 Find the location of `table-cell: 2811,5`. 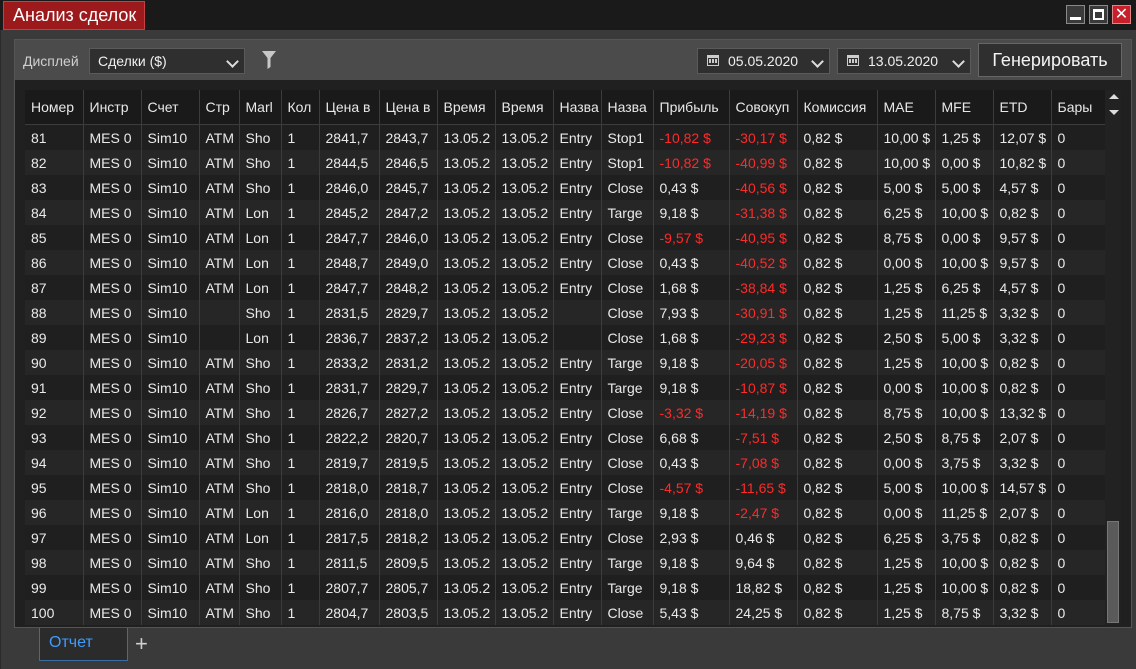

table-cell: 2811,5 is located at coordinates (349, 562).